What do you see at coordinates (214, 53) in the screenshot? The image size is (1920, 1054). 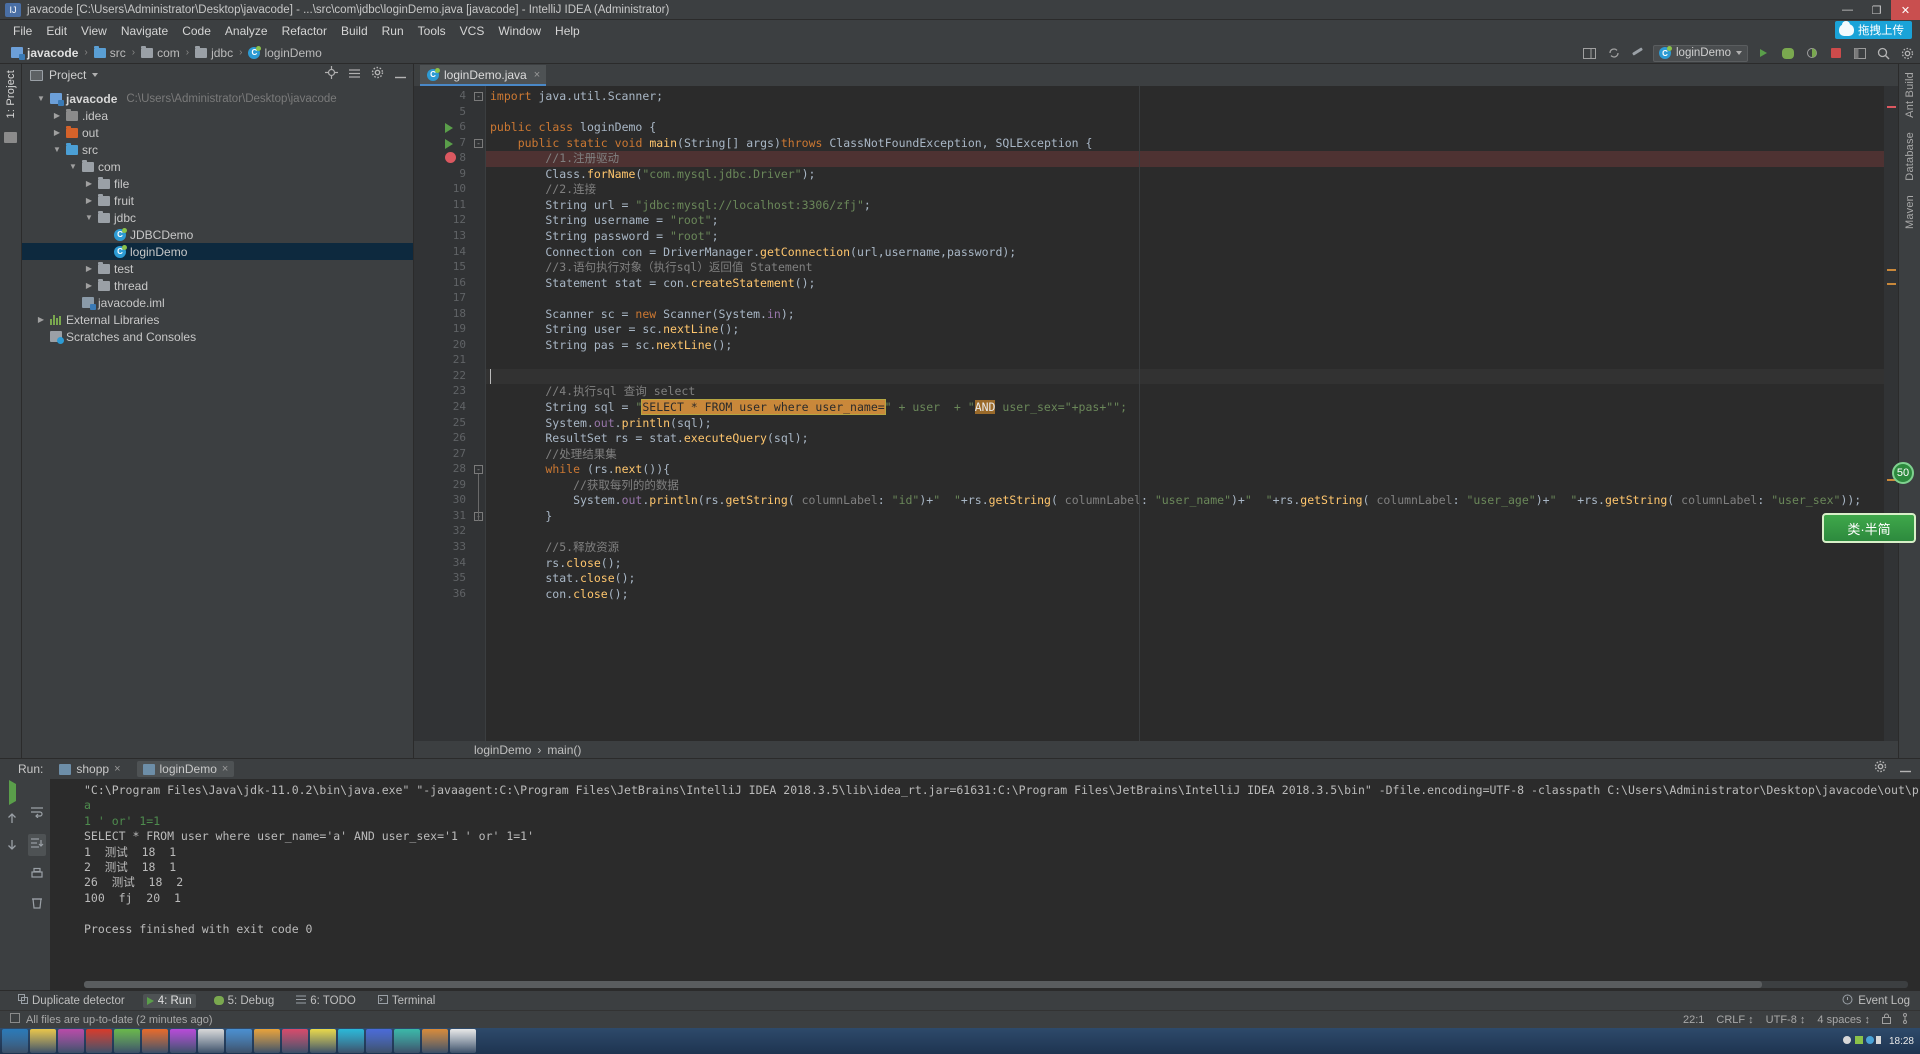 I see `breadcrumb-jdbc: jdbc` at bounding box center [214, 53].